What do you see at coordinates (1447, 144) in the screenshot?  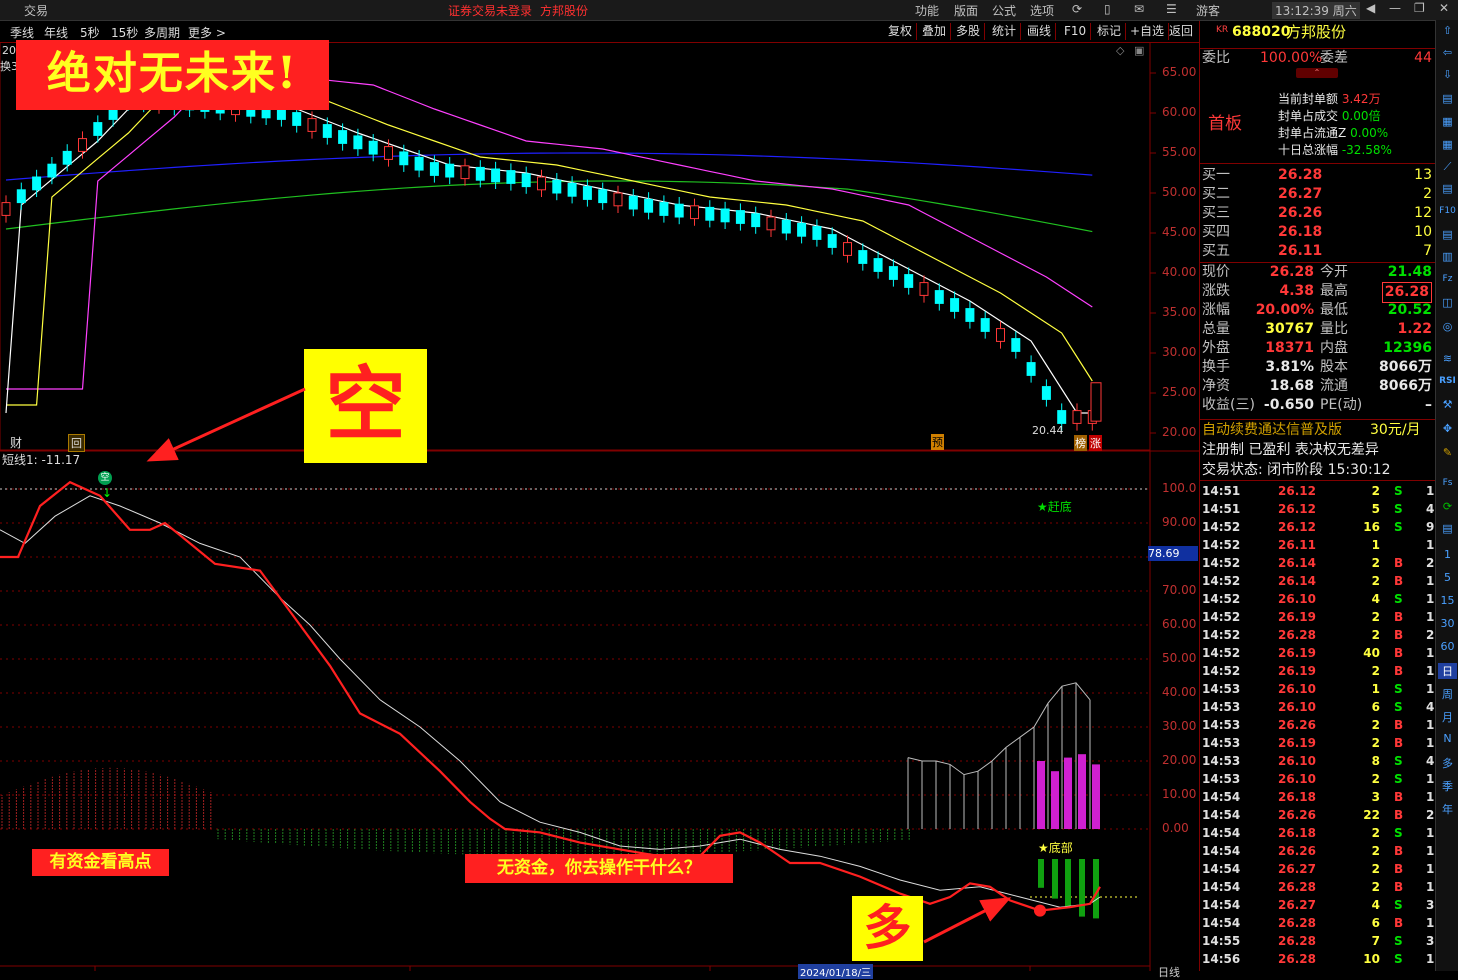 I see `grid-icon: ▦` at bounding box center [1447, 144].